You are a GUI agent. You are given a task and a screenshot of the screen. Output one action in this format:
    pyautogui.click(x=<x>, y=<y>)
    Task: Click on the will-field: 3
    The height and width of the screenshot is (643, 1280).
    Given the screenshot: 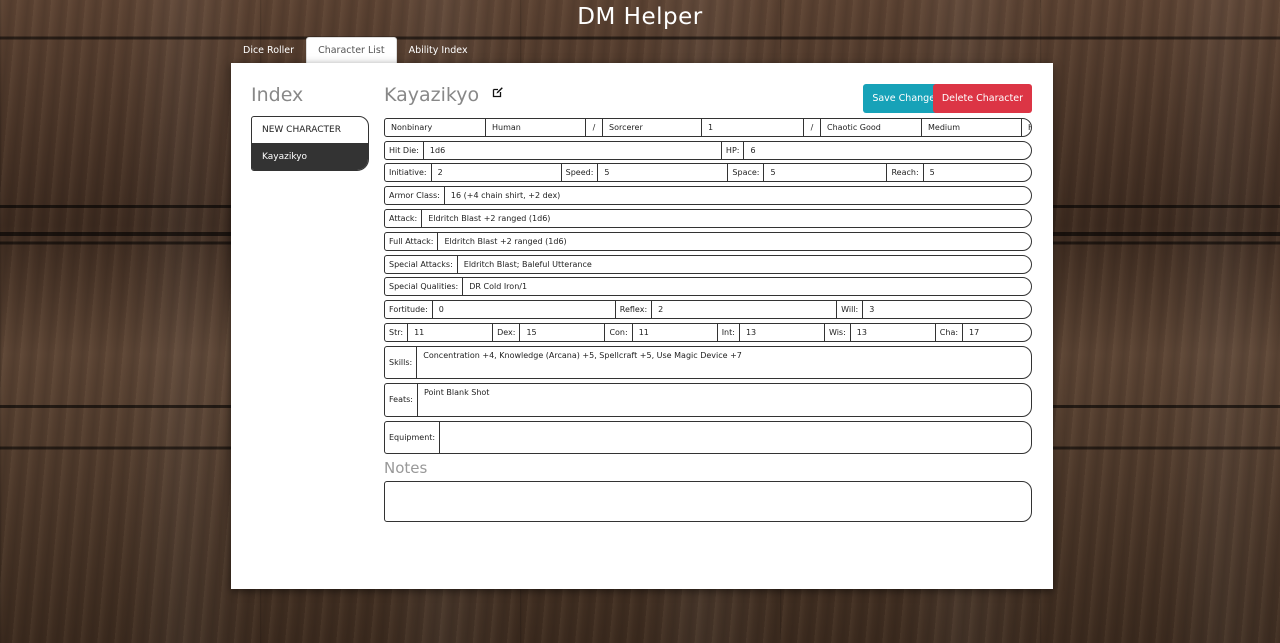 What is the action you would take?
    pyautogui.click(x=946, y=310)
    